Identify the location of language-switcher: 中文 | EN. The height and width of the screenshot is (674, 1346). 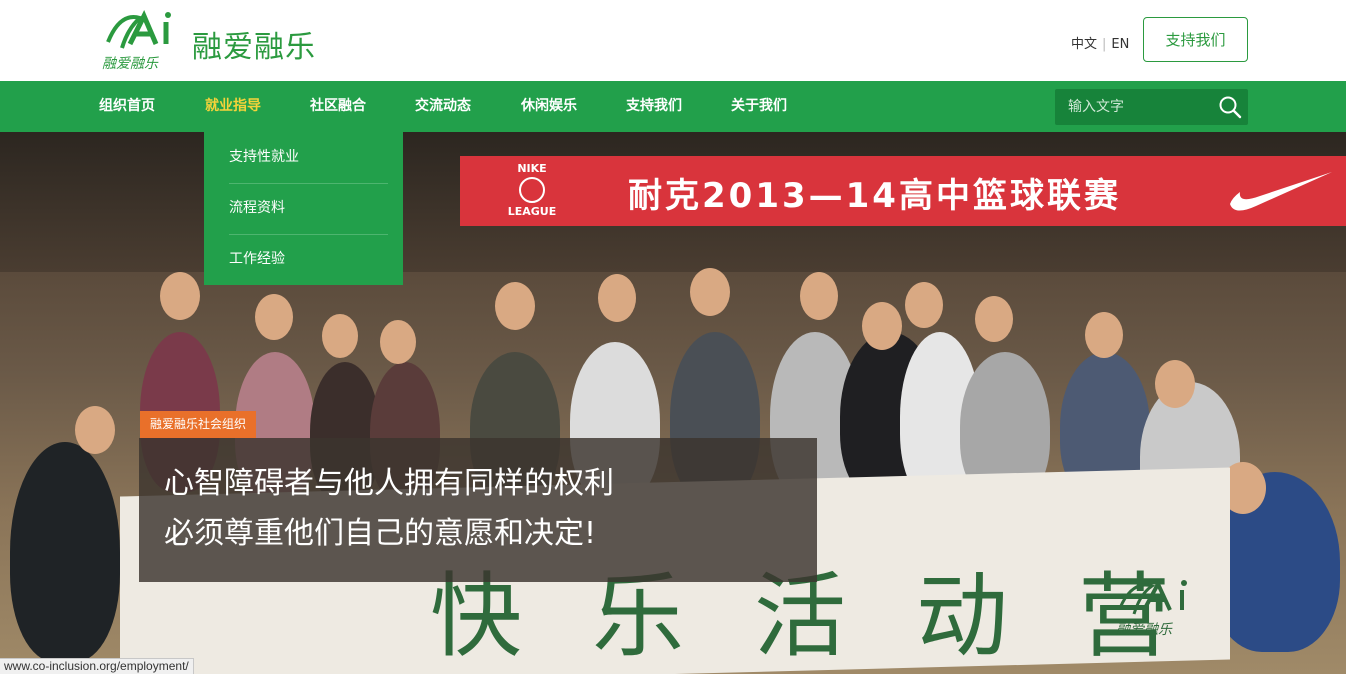
(1100, 42).